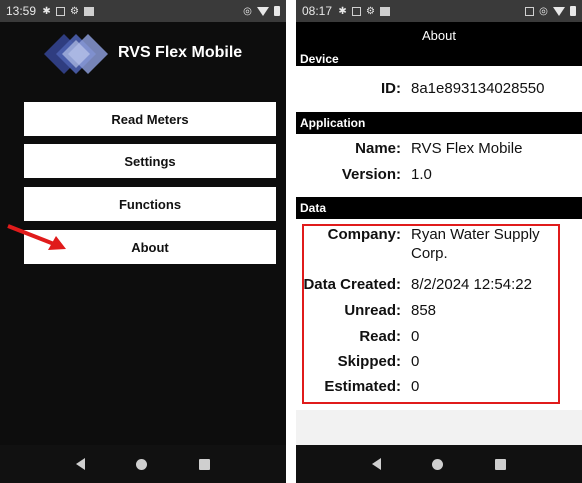 The image size is (582, 483). What do you see at coordinates (439, 427) in the screenshot?
I see `empty-footer-area` at bounding box center [439, 427].